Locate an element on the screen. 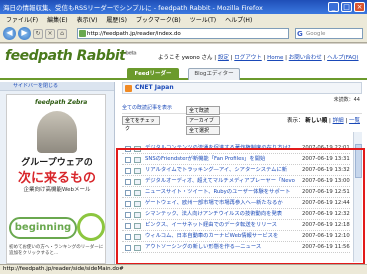 The image size is (367, 274). select-all-button: 全て選択 is located at coordinates (203, 130).